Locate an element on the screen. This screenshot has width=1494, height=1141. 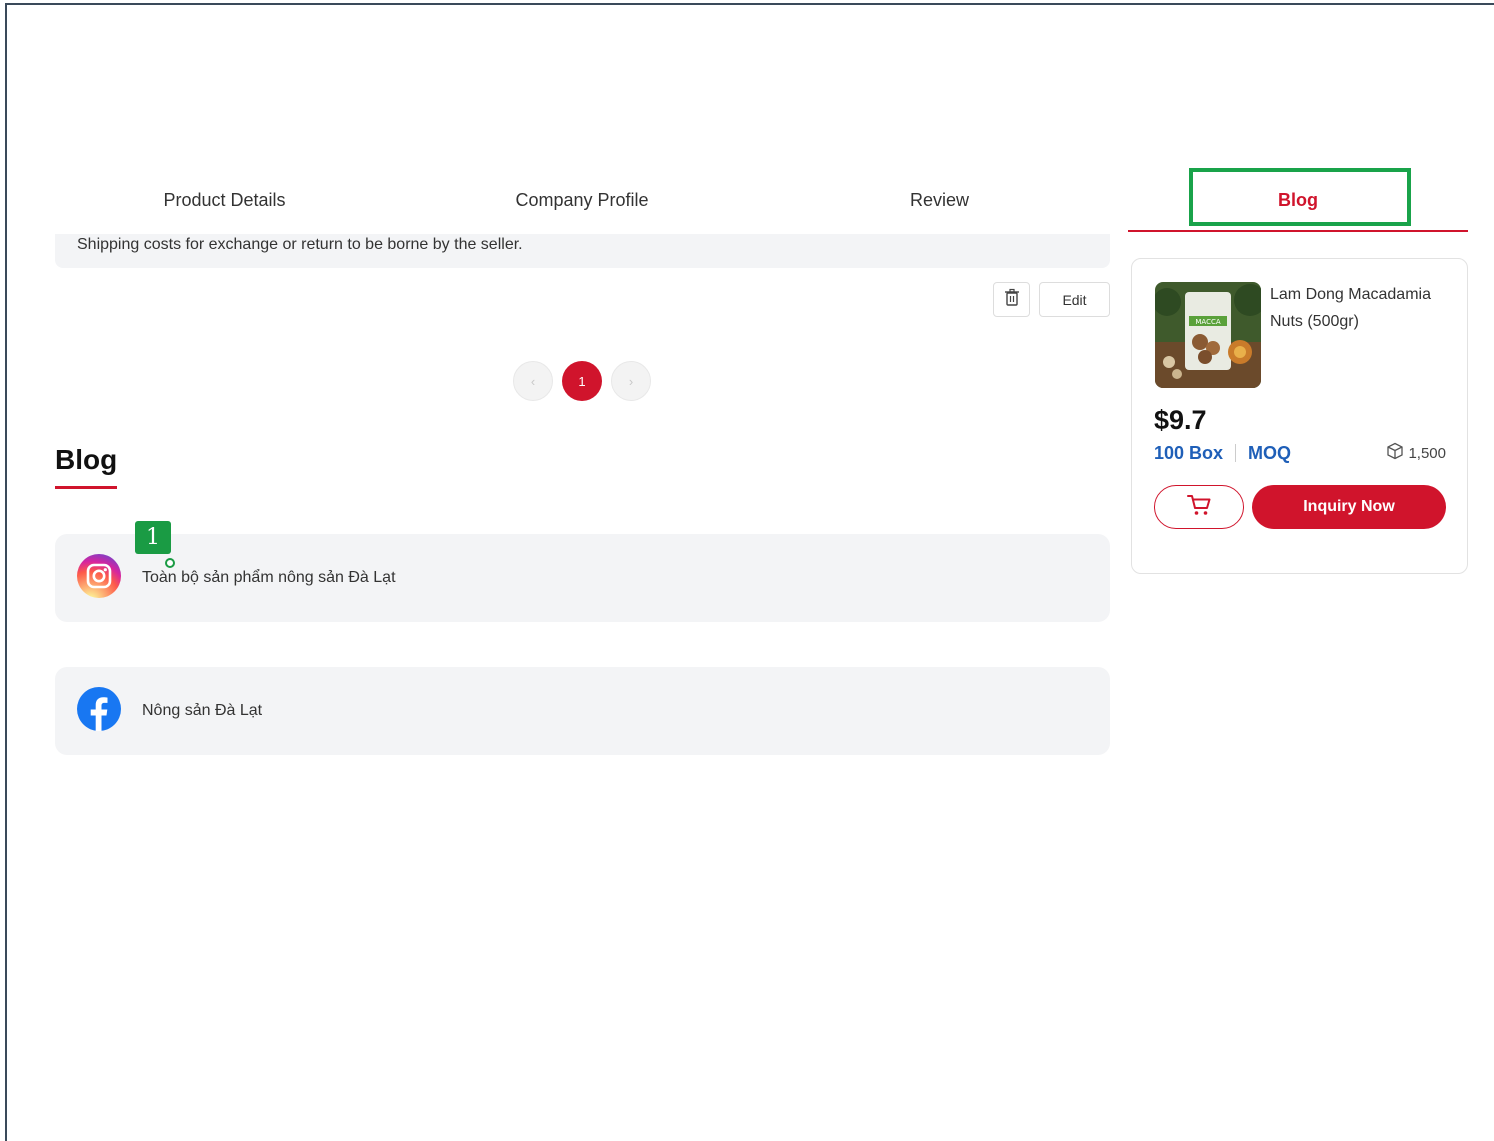
instagram-icon is located at coordinates (99, 578).